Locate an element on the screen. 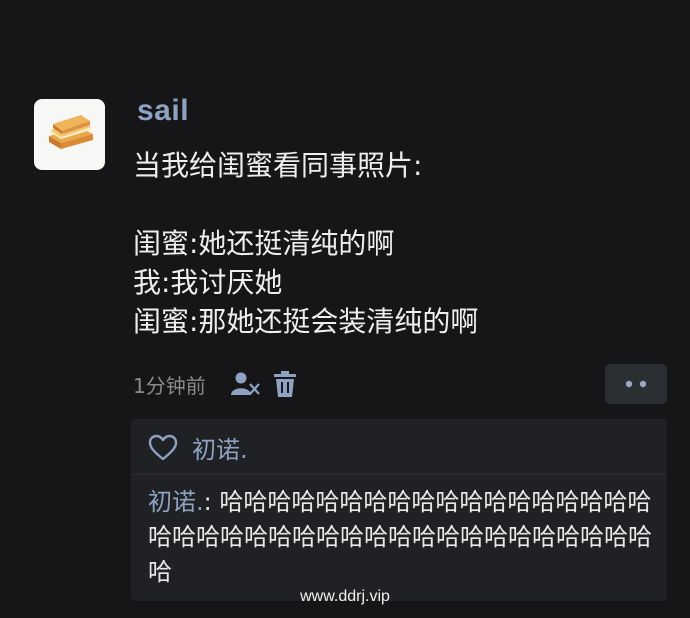  trash-icon is located at coordinates (284, 384).